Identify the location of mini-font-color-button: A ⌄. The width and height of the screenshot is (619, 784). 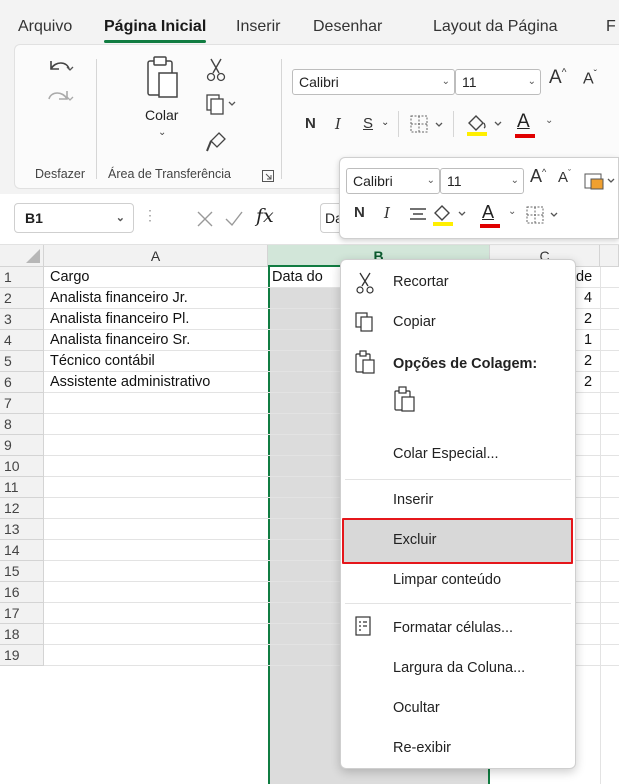
(499, 215).